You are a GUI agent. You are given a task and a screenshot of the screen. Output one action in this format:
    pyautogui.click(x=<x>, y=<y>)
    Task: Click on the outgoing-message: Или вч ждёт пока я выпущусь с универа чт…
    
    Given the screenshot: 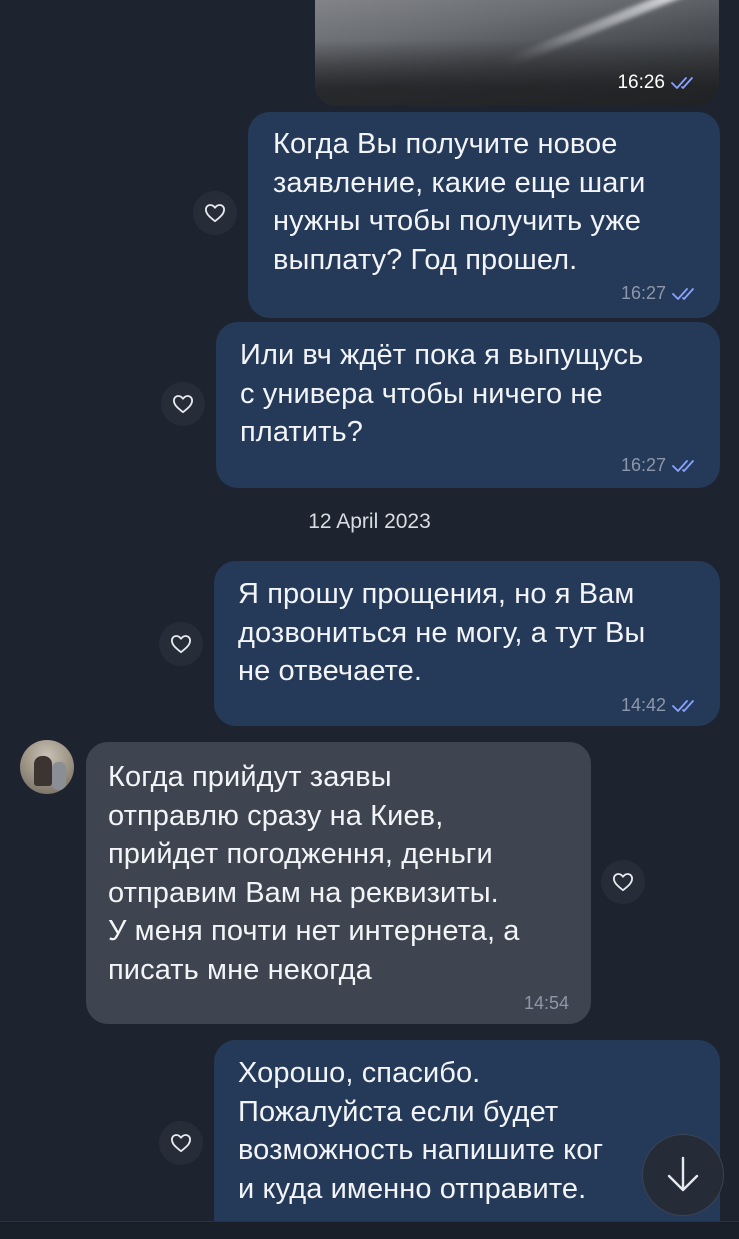 What is the action you would take?
    pyautogui.click(x=468, y=405)
    